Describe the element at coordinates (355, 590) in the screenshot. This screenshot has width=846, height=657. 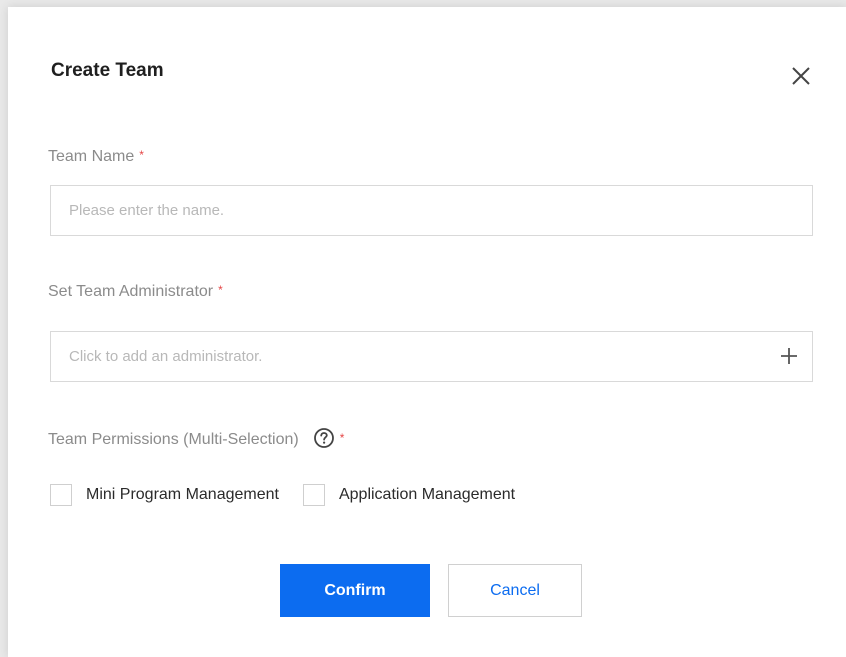
I see `confirm-button: Confirm` at that location.